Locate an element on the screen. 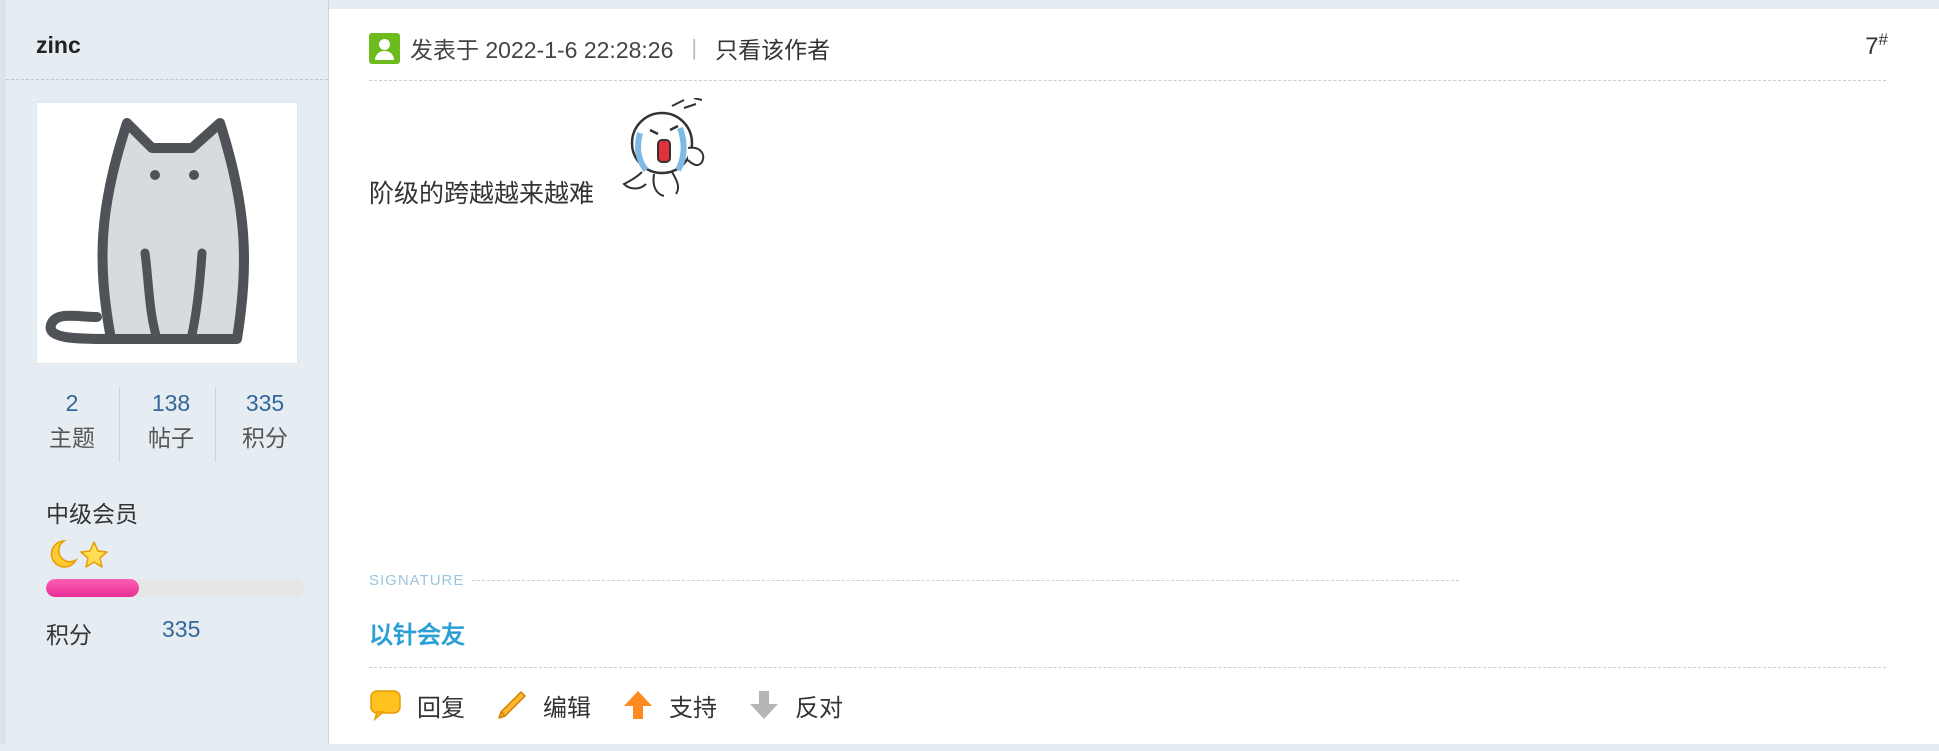 This screenshot has height=751, width=1939. rank-icons is located at coordinates (79, 554).